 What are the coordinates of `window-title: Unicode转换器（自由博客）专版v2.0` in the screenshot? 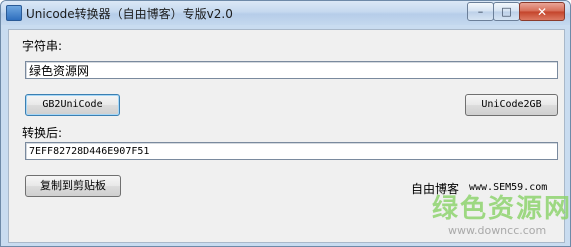 It's located at (129, 14).